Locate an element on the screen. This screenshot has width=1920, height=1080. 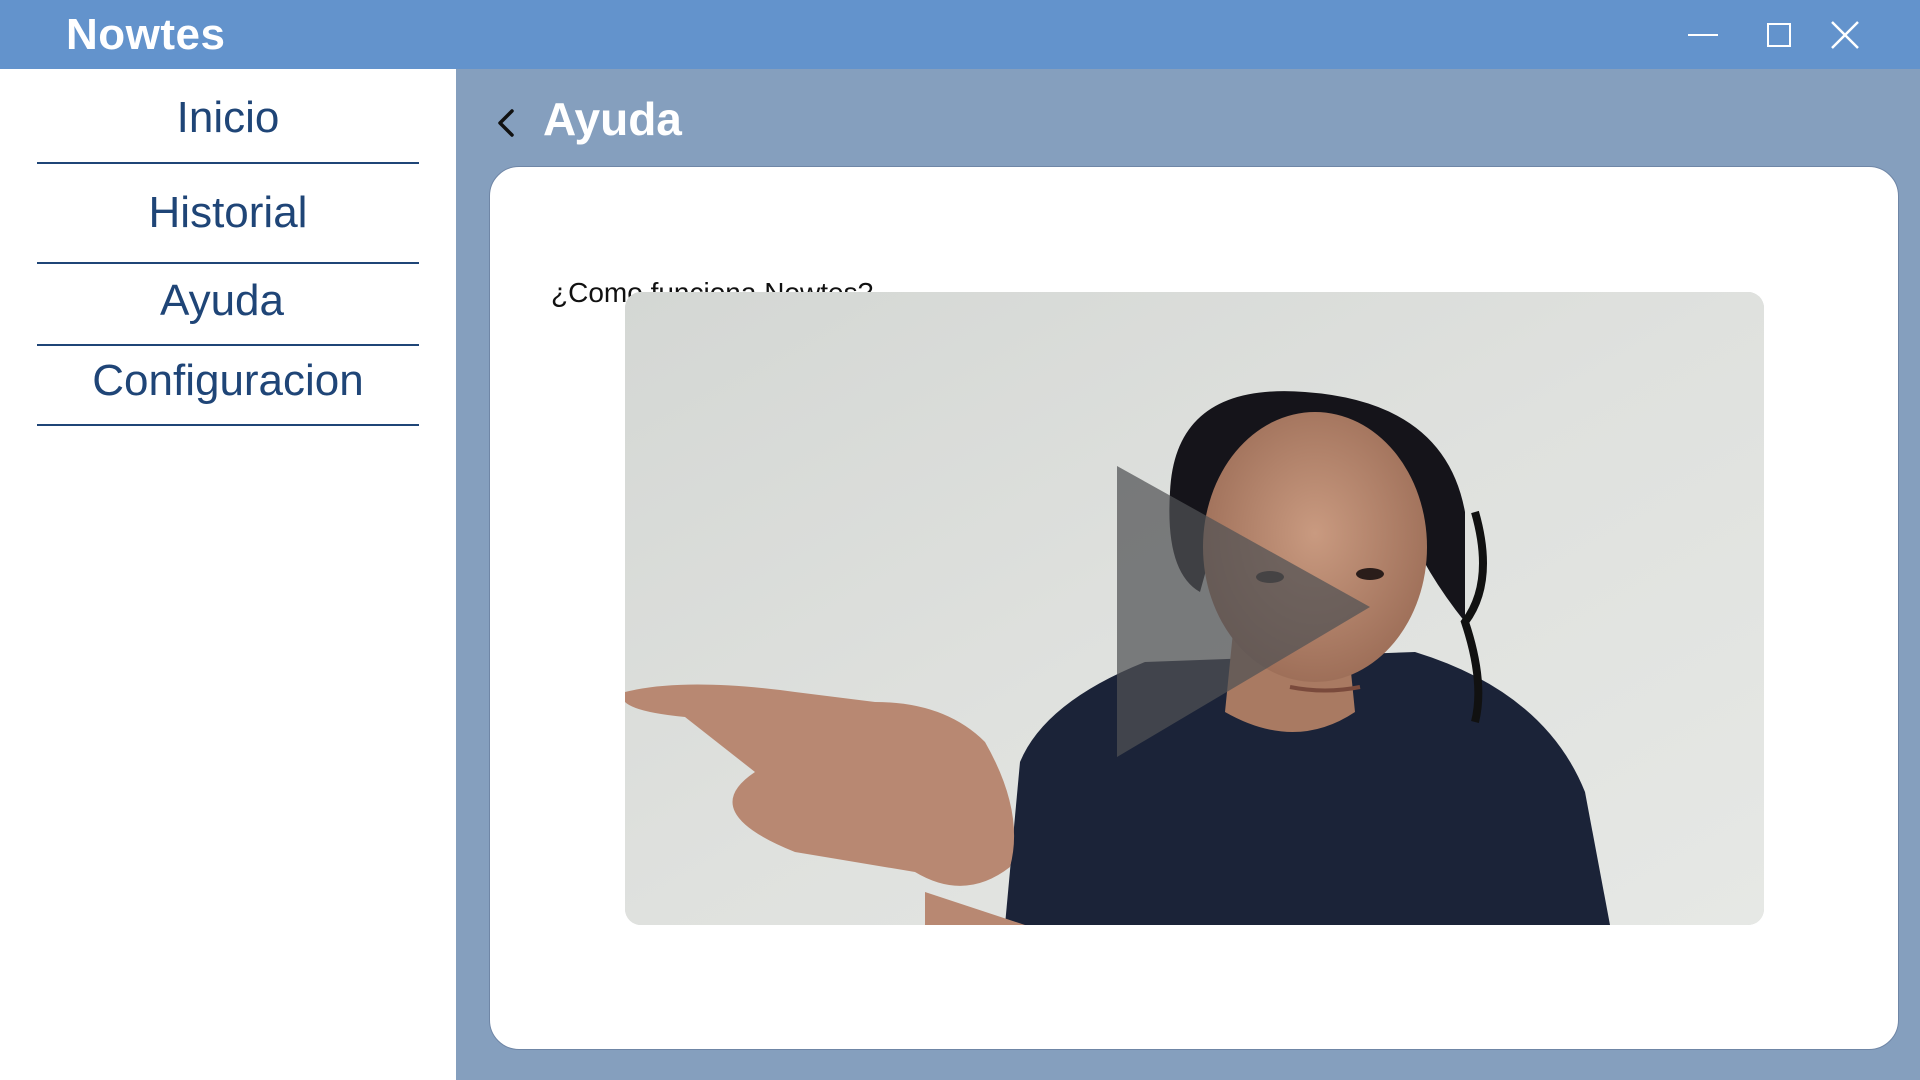
maximize-icon is located at coordinates (1779, 35).